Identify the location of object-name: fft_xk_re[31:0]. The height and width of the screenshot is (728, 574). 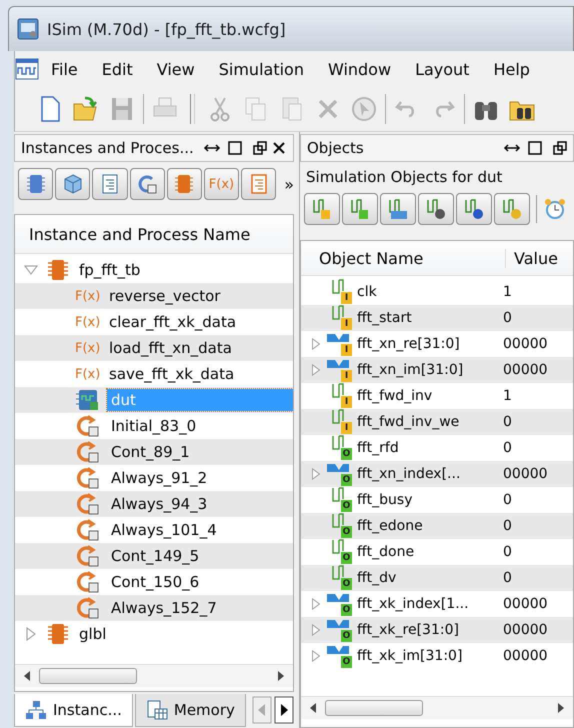
(430, 630).